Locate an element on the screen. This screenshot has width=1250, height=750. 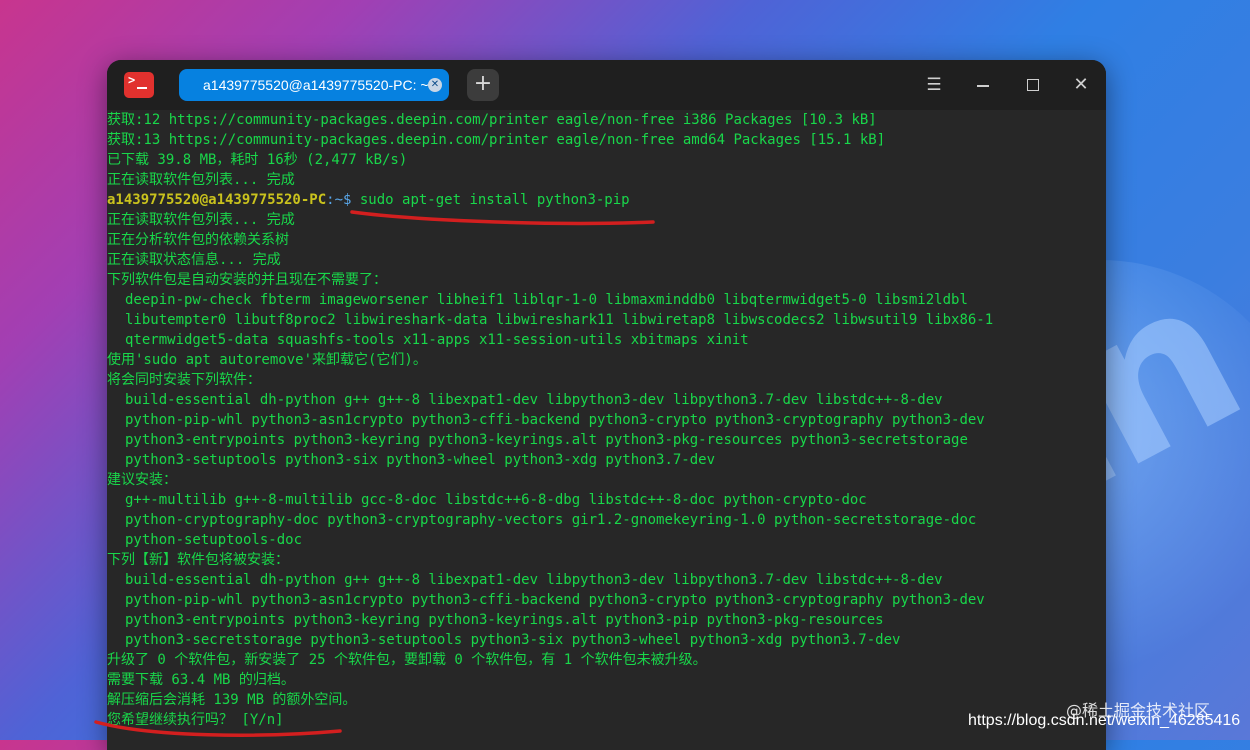
close-button: ✕ is located at coordinates (1081, 85).